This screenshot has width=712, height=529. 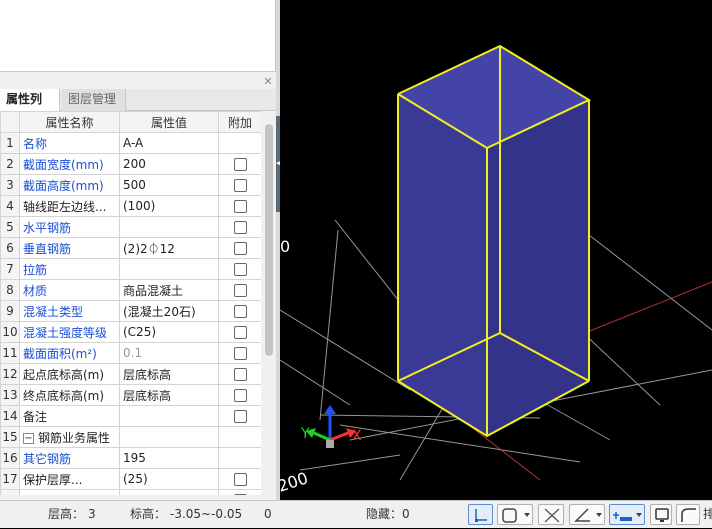 What do you see at coordinates (627, 514) in the screenshot?
I see `dimension-button` at bounding box center [627, 514].